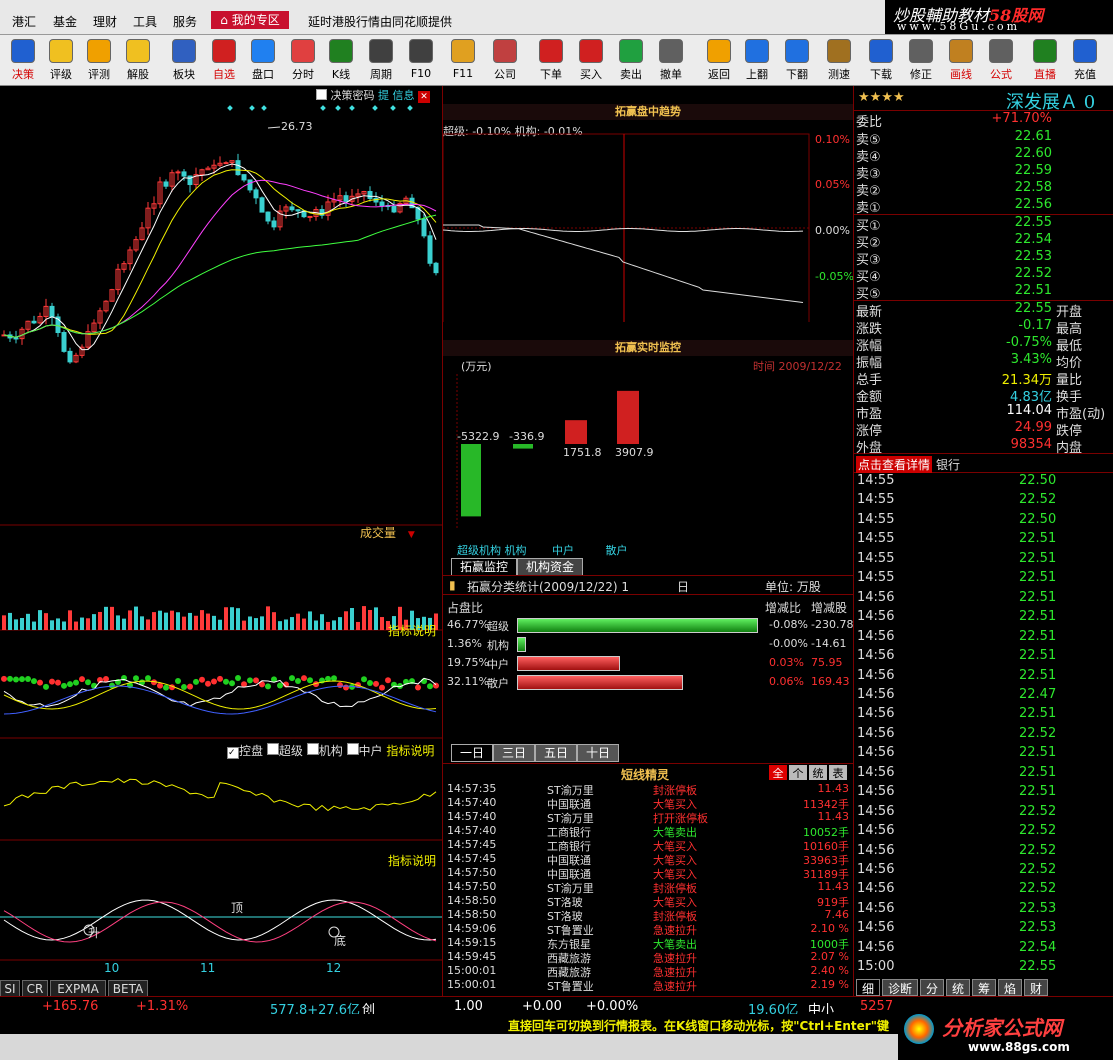  I want to click on volume-title: 成交量 ▼, so click(400, 532).